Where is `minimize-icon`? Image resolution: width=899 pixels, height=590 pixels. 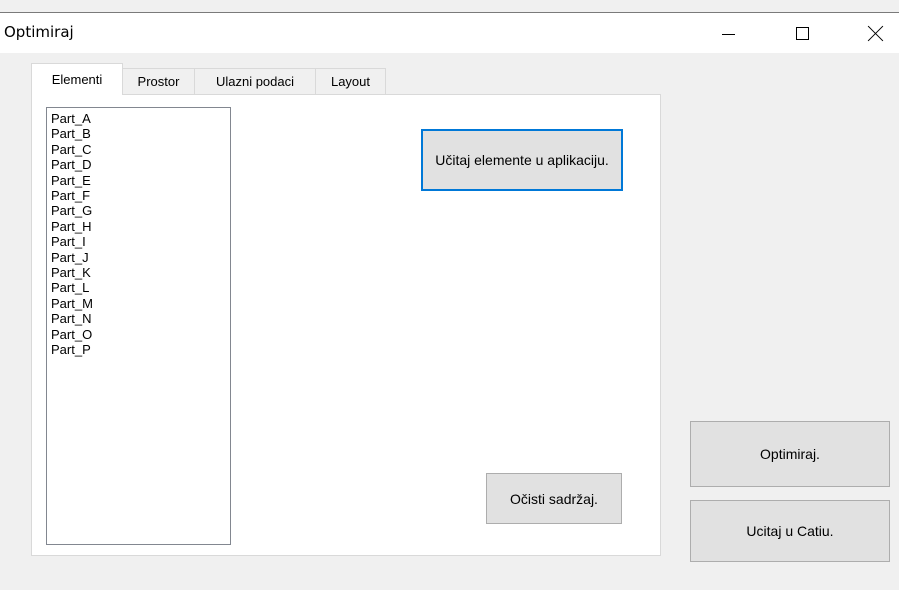
minimize-icon is located at coordinates (728, 34).